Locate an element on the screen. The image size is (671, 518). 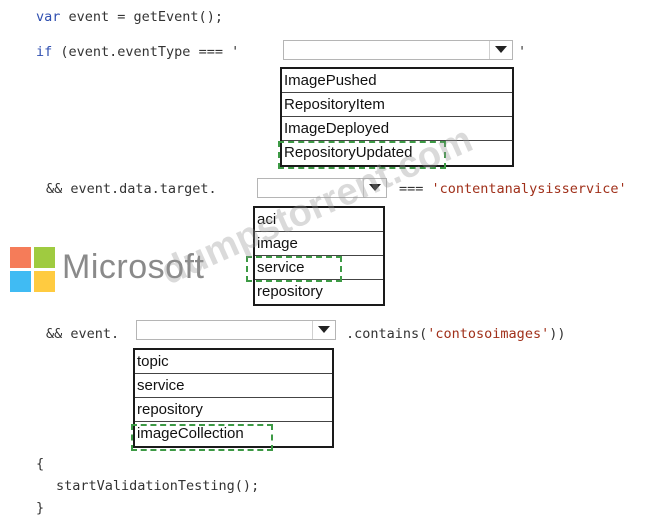
option-image-collection: imageCollection is located at coordinates (233, 434).